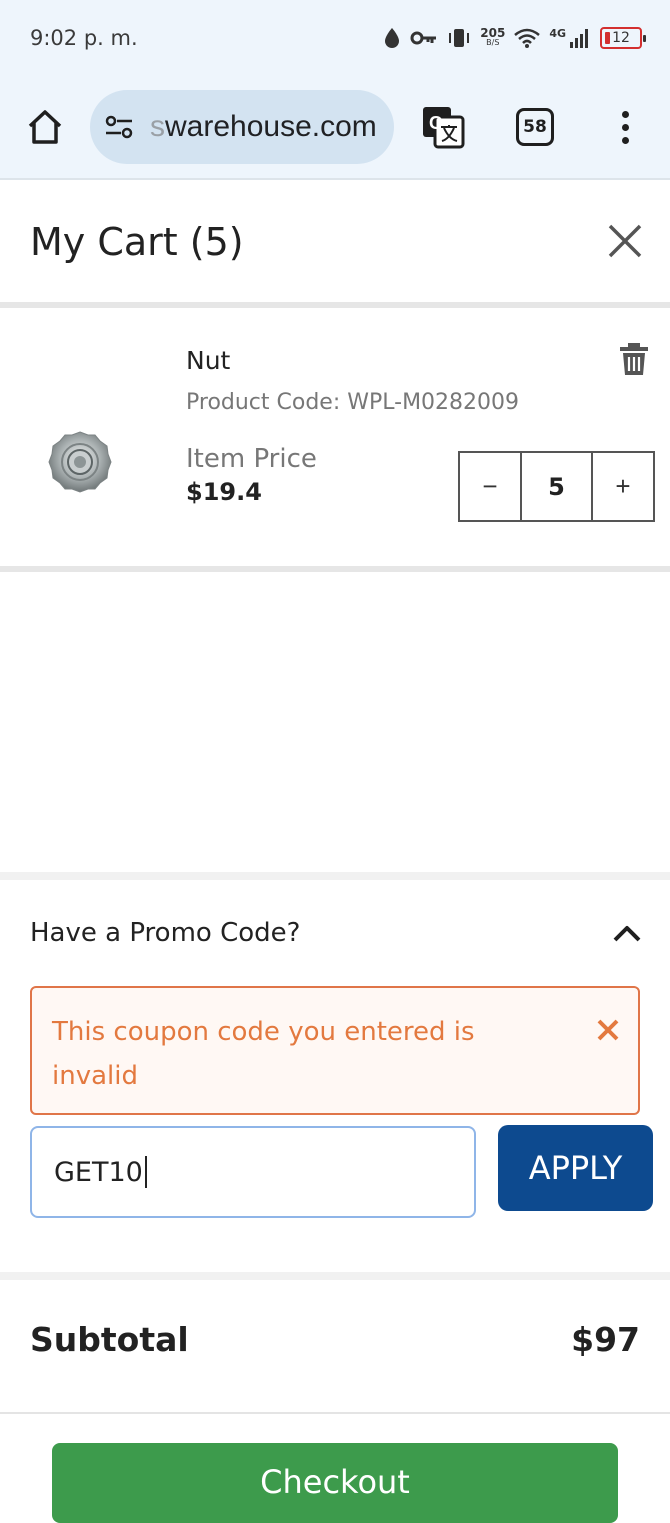  What do you see at coordinates (575, 1168) in the screenshot?
I see `apply-button: APPLY` at bounding box center [575, 1168].